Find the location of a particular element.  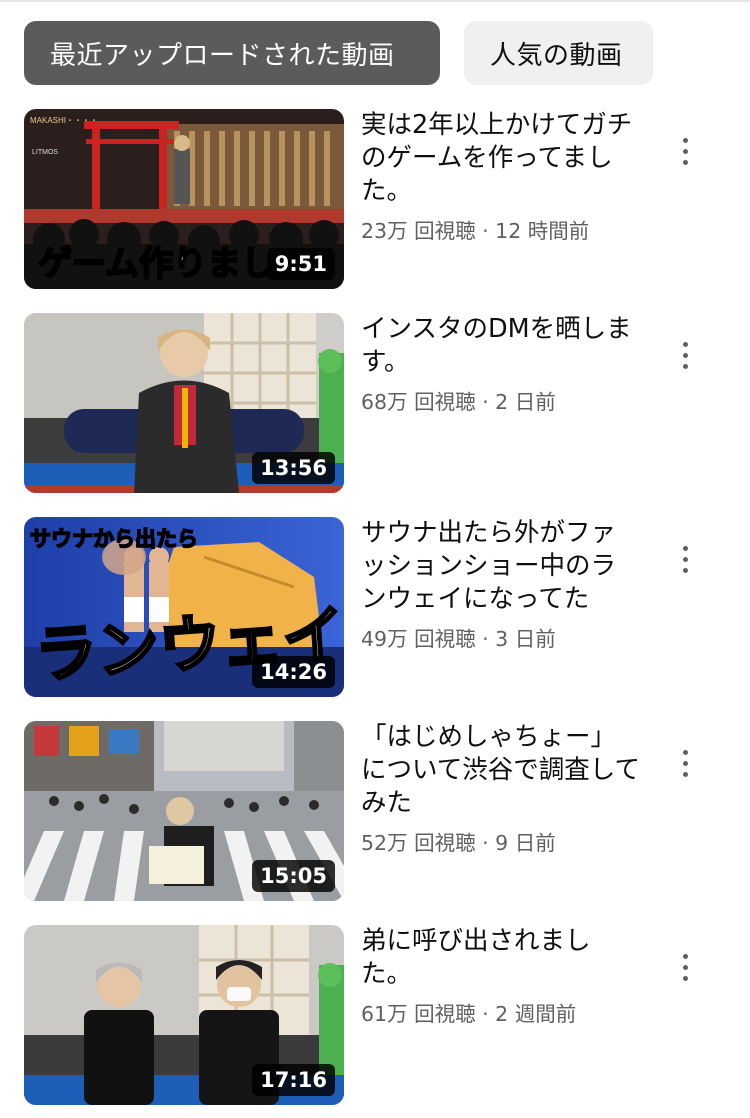

view-count: 61万 回視聴 is located at coordinates (418, 1014).